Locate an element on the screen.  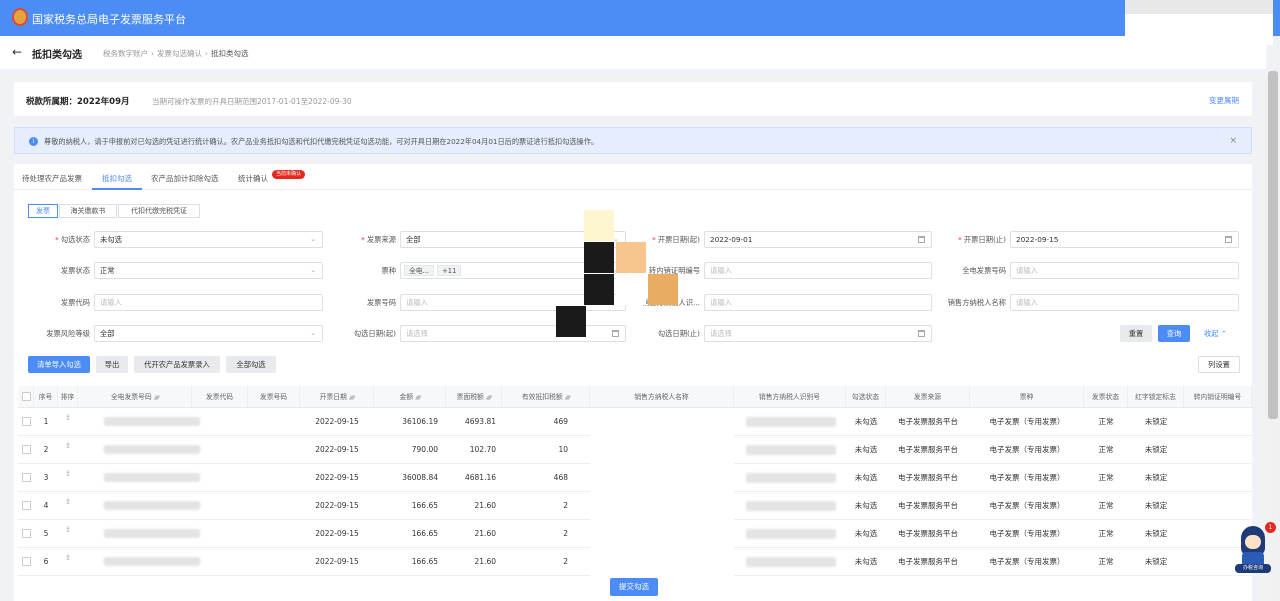
issue-date-start-picker: 2022-09-01 is located at coordinates (818, 239).